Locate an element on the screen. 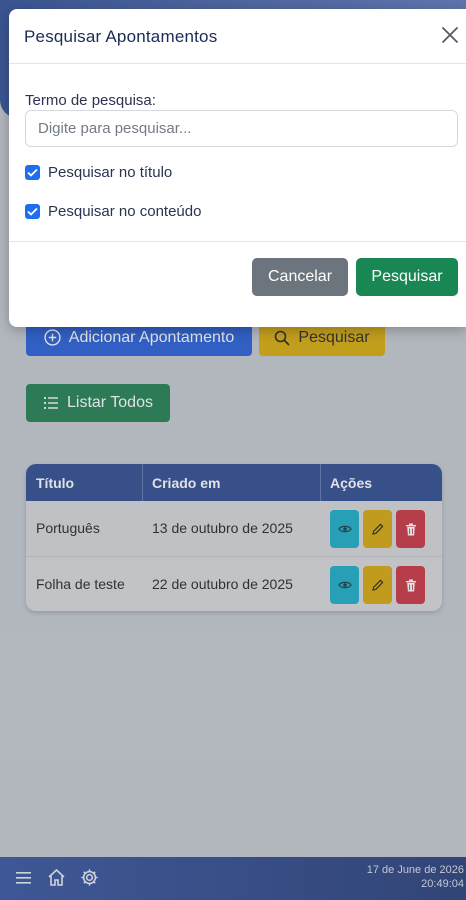 The image size is (466, 900). search-in-title-option: Pesquisar no título is located at coordinates (98, 172).